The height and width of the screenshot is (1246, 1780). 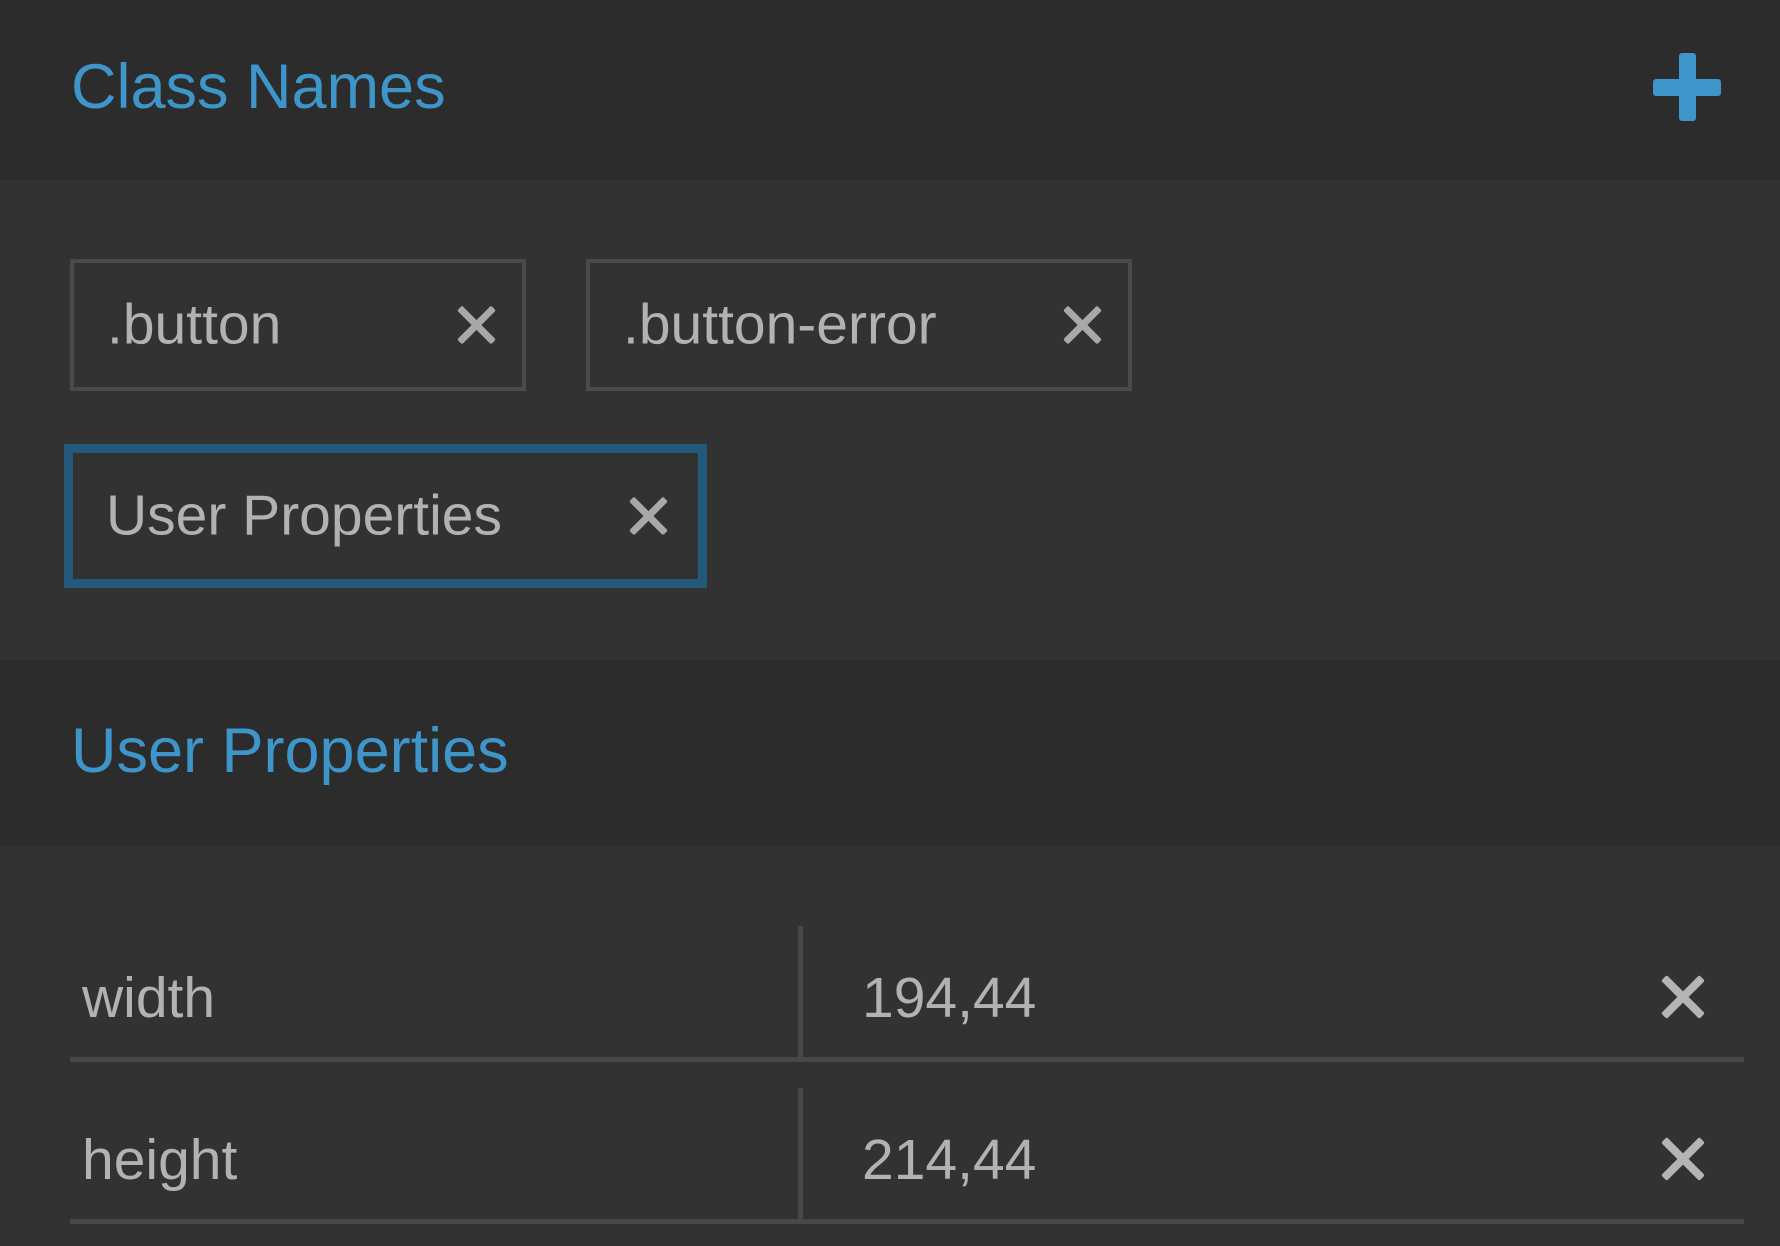 I want to click on class-tag-label: .button-error, so click(x=780, y=324).